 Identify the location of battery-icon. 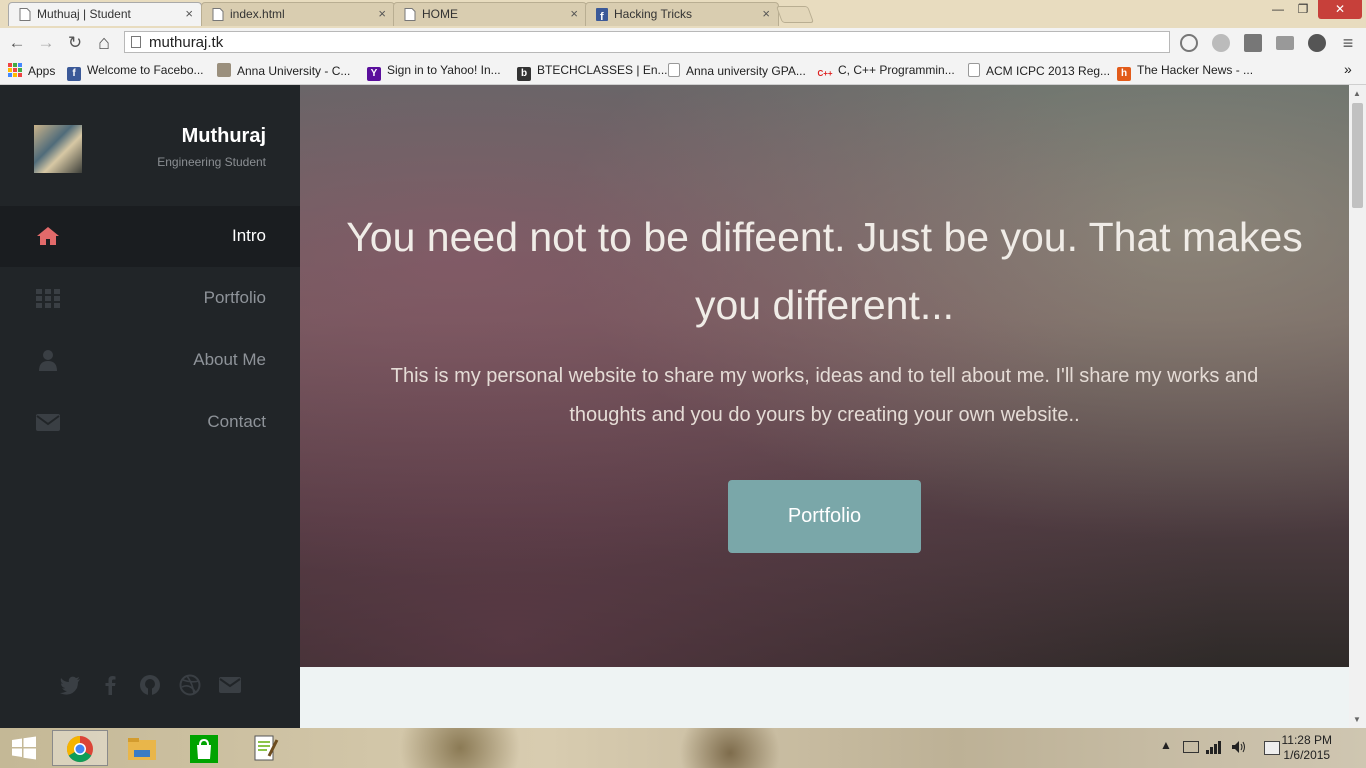
(1191, 747).